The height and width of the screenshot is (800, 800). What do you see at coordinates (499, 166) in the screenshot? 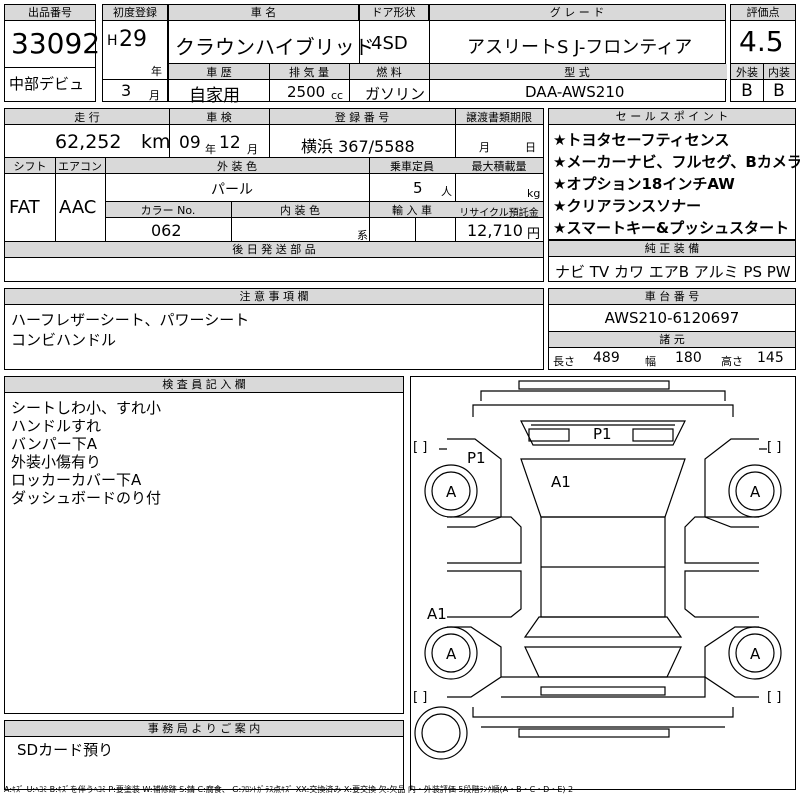
I see `load-label: 最大積載量` at bounding box center [499, 166].